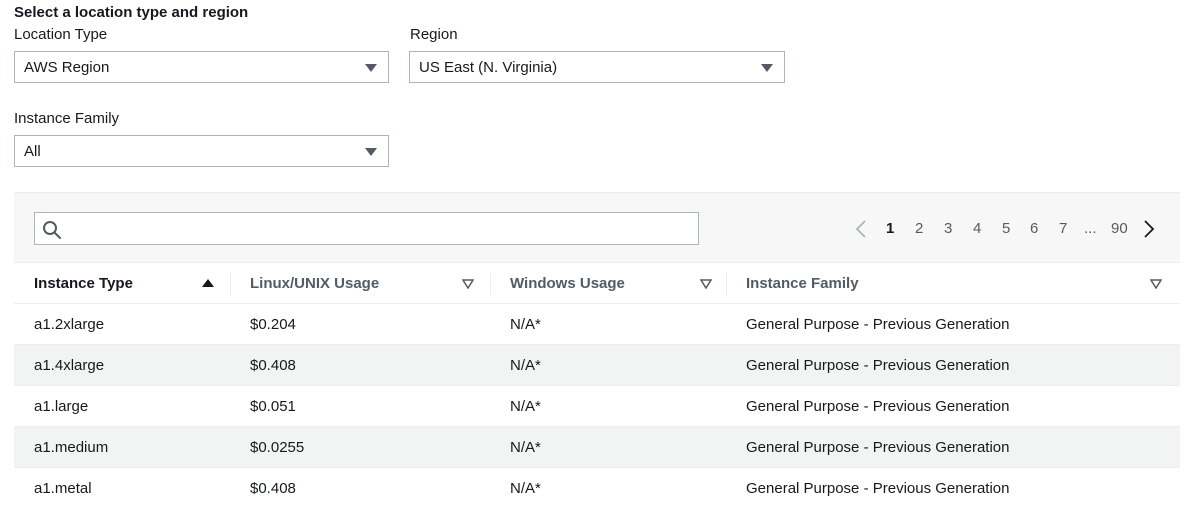  What do you see at coordinates (201, 67) in the screenshot?
I see `location-type-select: AWS Region` at bounding box center [201, 67].